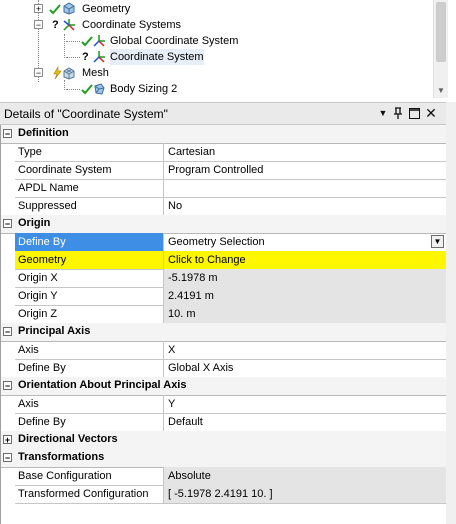 The image size is (456, 524). Describe the element at coordinates (441, 91) in the screenshot. I see `scroll-down-arrow-icon: ▼` at that location.